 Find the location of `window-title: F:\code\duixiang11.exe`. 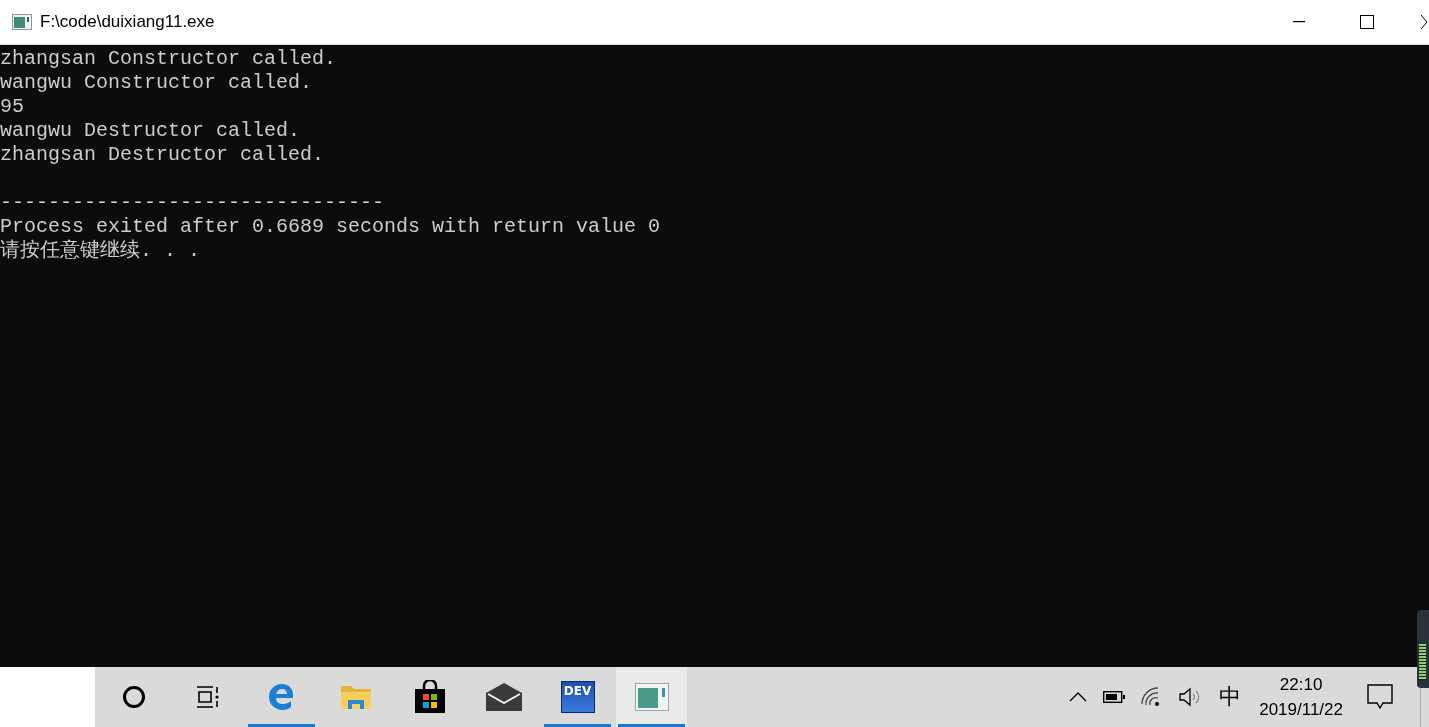

window-title: F:\code\duixiang11.exe is located at coordinates (127, 22).